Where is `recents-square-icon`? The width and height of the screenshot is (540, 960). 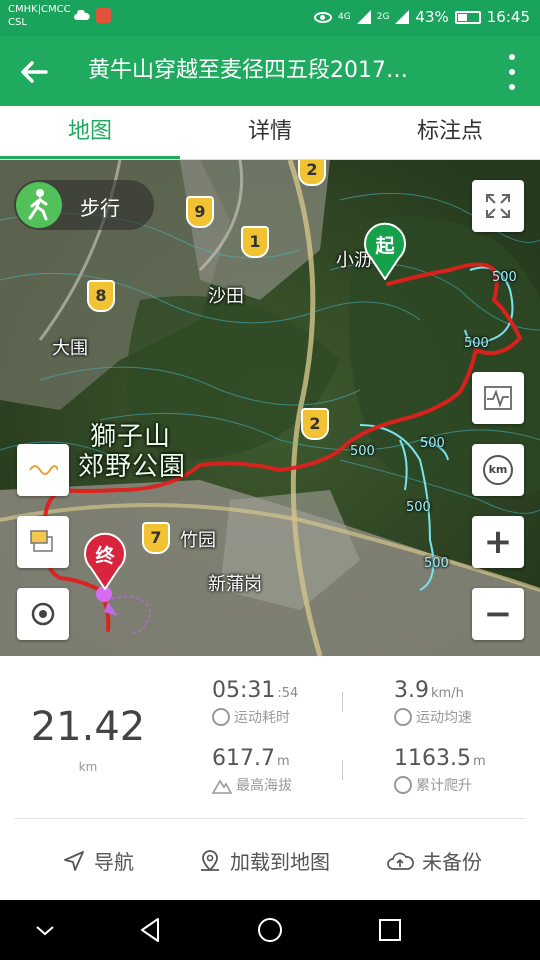 recents-square-icon is located at coordinates (390, 930).